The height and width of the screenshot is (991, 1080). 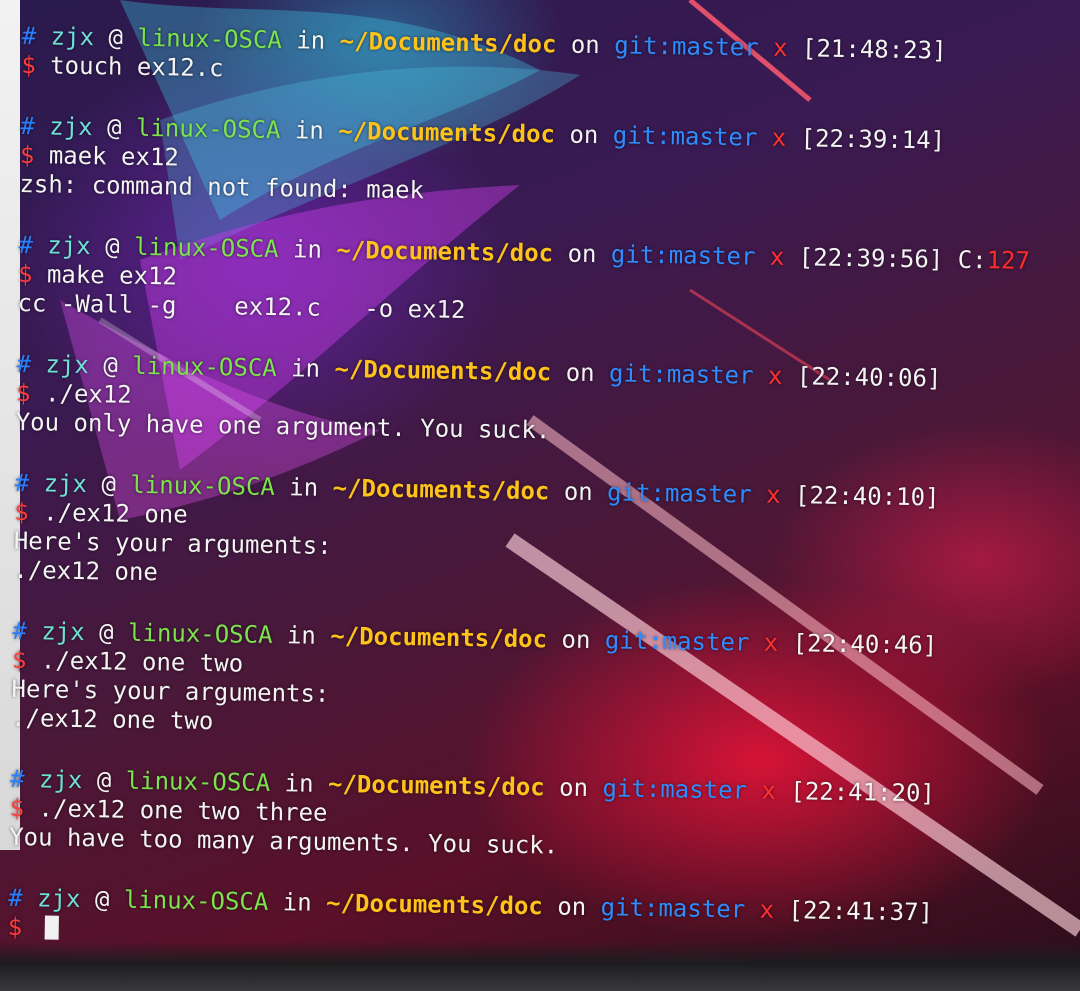 I want to click on prompt-timestamp: [22:41:20], so click(x=863, y=792).